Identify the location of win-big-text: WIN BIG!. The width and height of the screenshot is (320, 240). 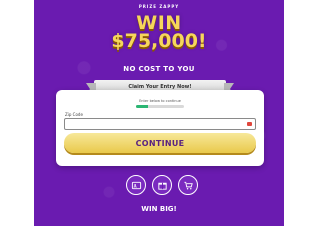
(159, 209).